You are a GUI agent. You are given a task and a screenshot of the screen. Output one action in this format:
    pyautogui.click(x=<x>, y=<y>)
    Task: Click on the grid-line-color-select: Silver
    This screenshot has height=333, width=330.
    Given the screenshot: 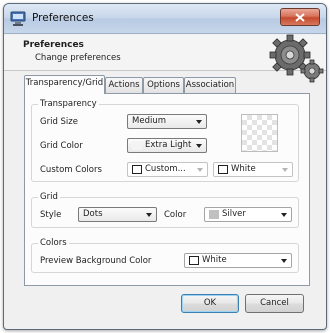 What is the action you would take?
    pyautogui.click(x=248, y=214)
    